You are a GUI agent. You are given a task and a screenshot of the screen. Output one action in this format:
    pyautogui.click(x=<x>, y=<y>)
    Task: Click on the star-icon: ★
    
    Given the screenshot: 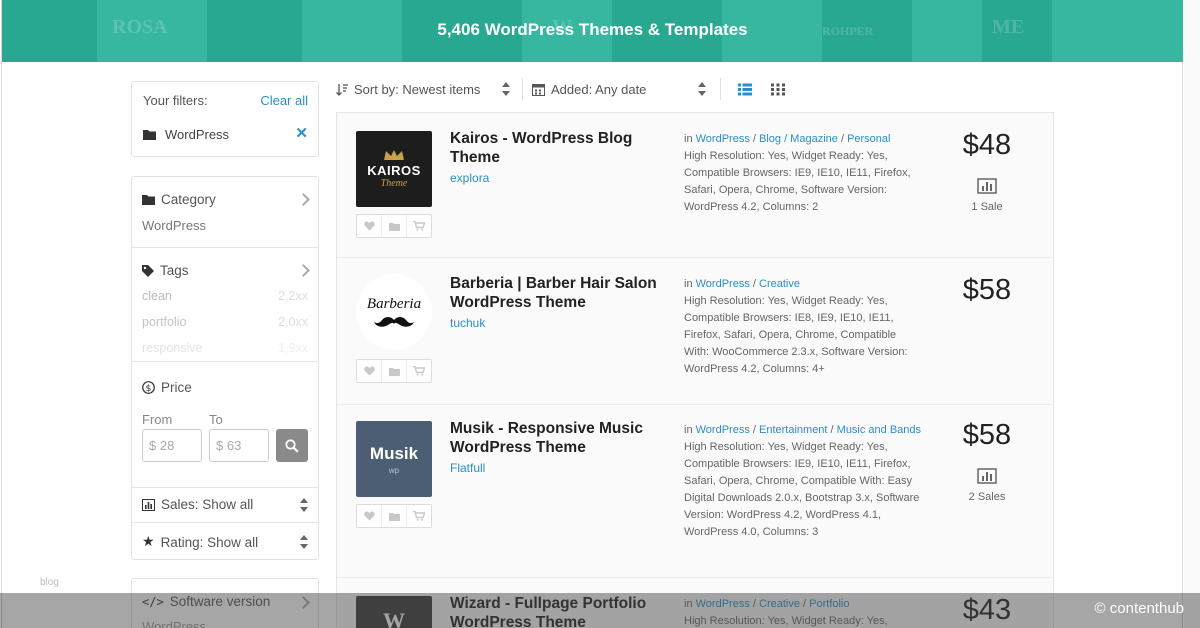 What is the action you would take?
    pyautogui.click(x=148, y=542)
    